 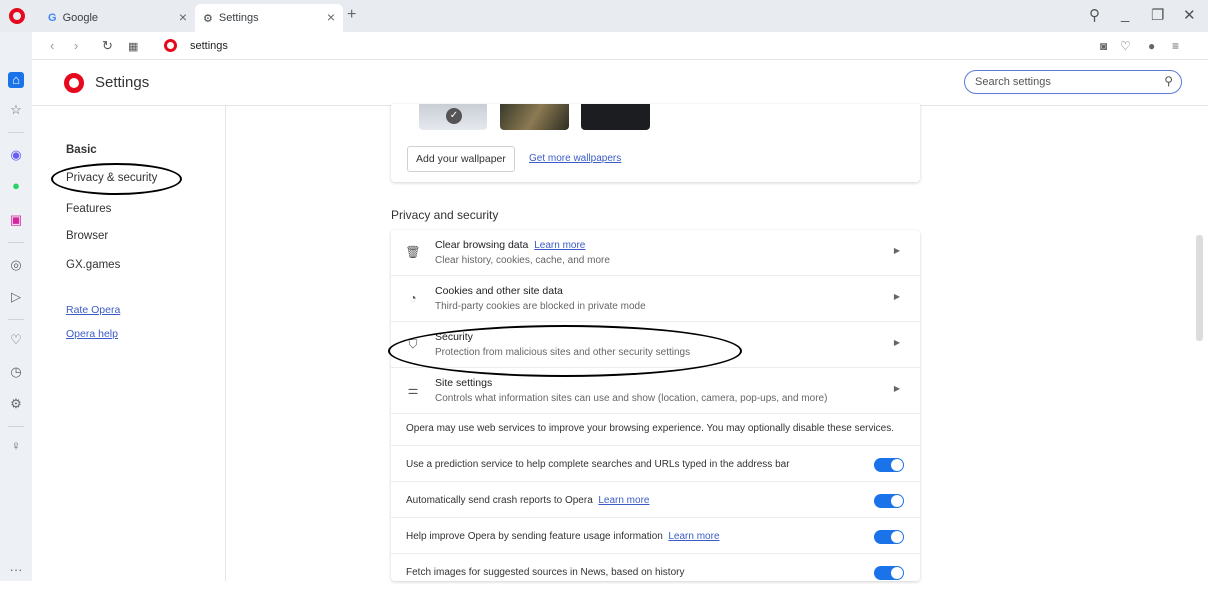 What do you see at coordinates (52, 45) in the screenshot?
I see `back-icon: ‹` at bounding box center [52, 45].